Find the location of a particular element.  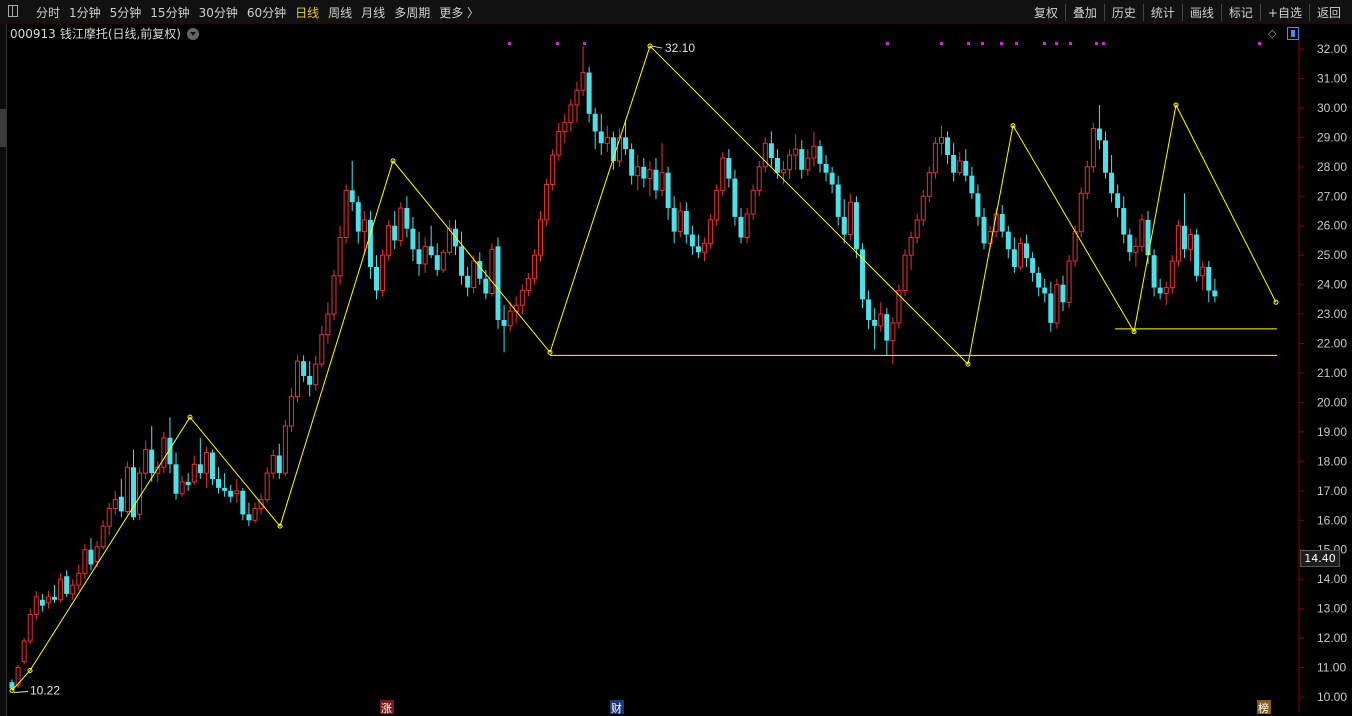

y-tick-label: 26.00 is located at coordinates (1332, 226).